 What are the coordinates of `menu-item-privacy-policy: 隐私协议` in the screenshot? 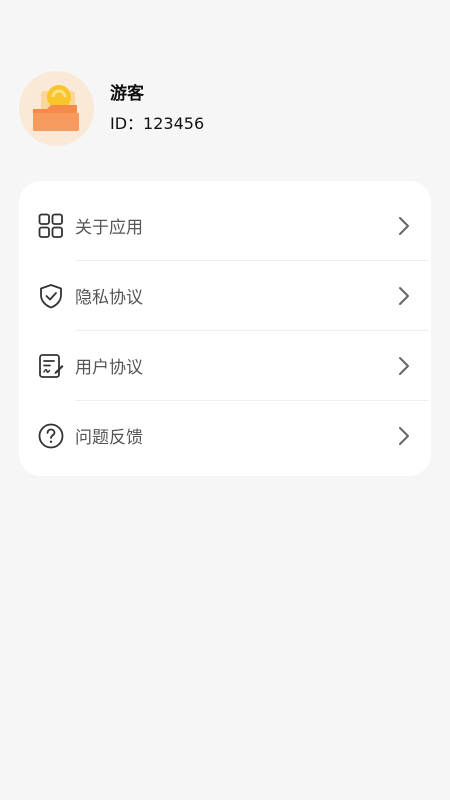 It's located at (225, 295).